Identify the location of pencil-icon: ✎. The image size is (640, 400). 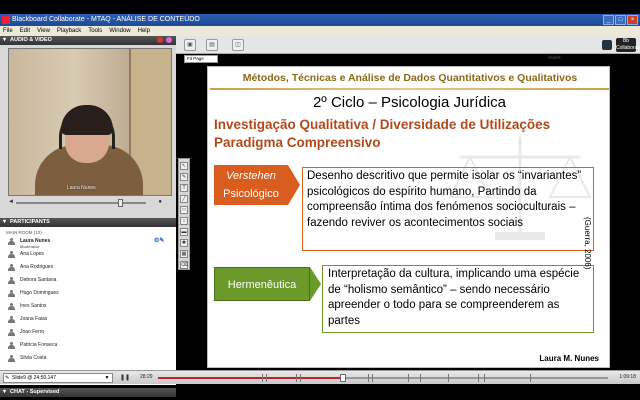
(7, 378).